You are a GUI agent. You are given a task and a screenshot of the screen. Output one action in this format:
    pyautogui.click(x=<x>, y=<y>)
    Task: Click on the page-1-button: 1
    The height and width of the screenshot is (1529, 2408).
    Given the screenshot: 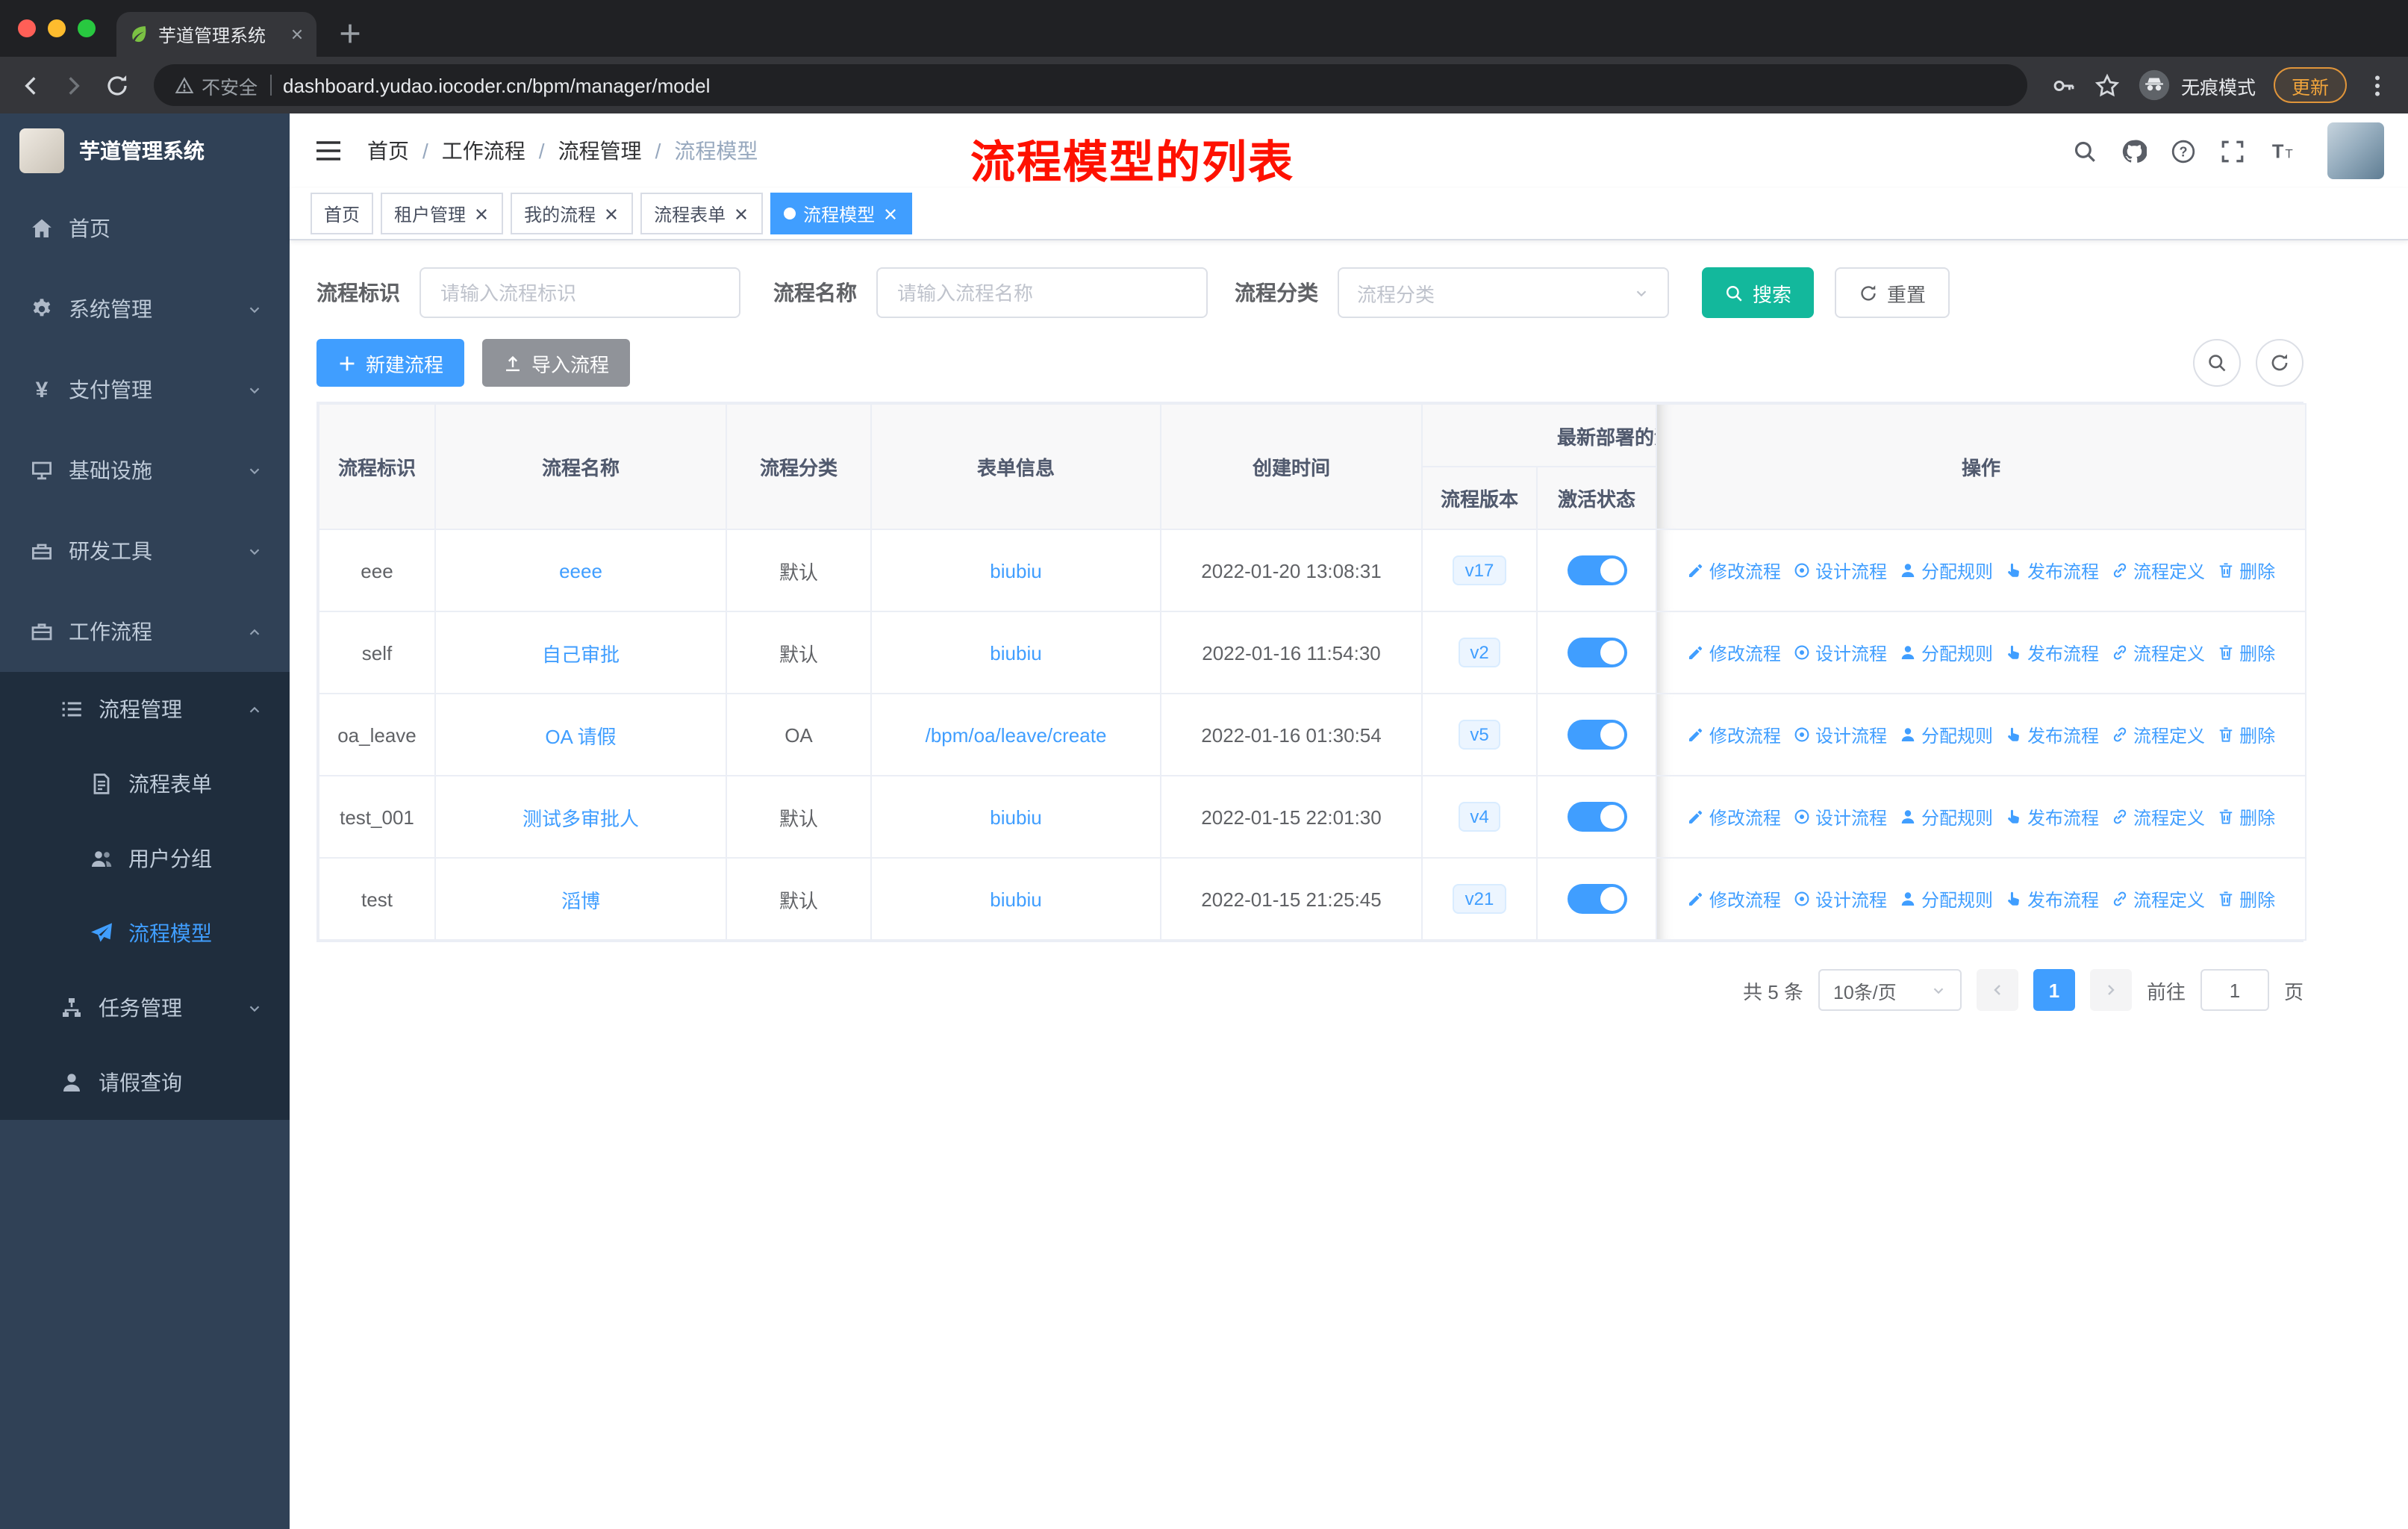 What is the action you would take?
    pyautogui.click(x=2054, y=990)
    